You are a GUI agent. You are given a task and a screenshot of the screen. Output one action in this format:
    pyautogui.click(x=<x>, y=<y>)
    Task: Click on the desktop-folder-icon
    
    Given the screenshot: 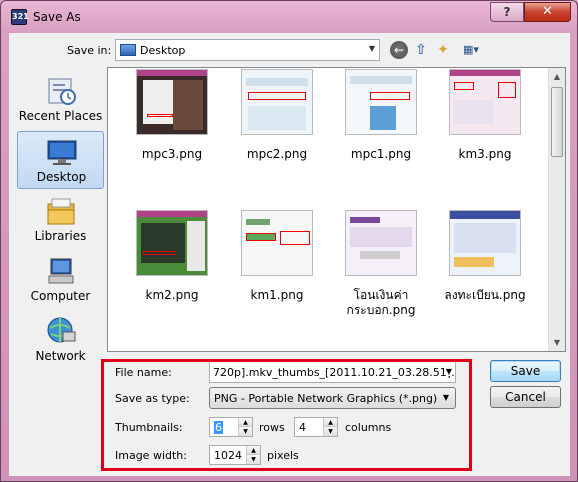 What is the action you would take?
    pyautogui.click(x=128, y=50)
    